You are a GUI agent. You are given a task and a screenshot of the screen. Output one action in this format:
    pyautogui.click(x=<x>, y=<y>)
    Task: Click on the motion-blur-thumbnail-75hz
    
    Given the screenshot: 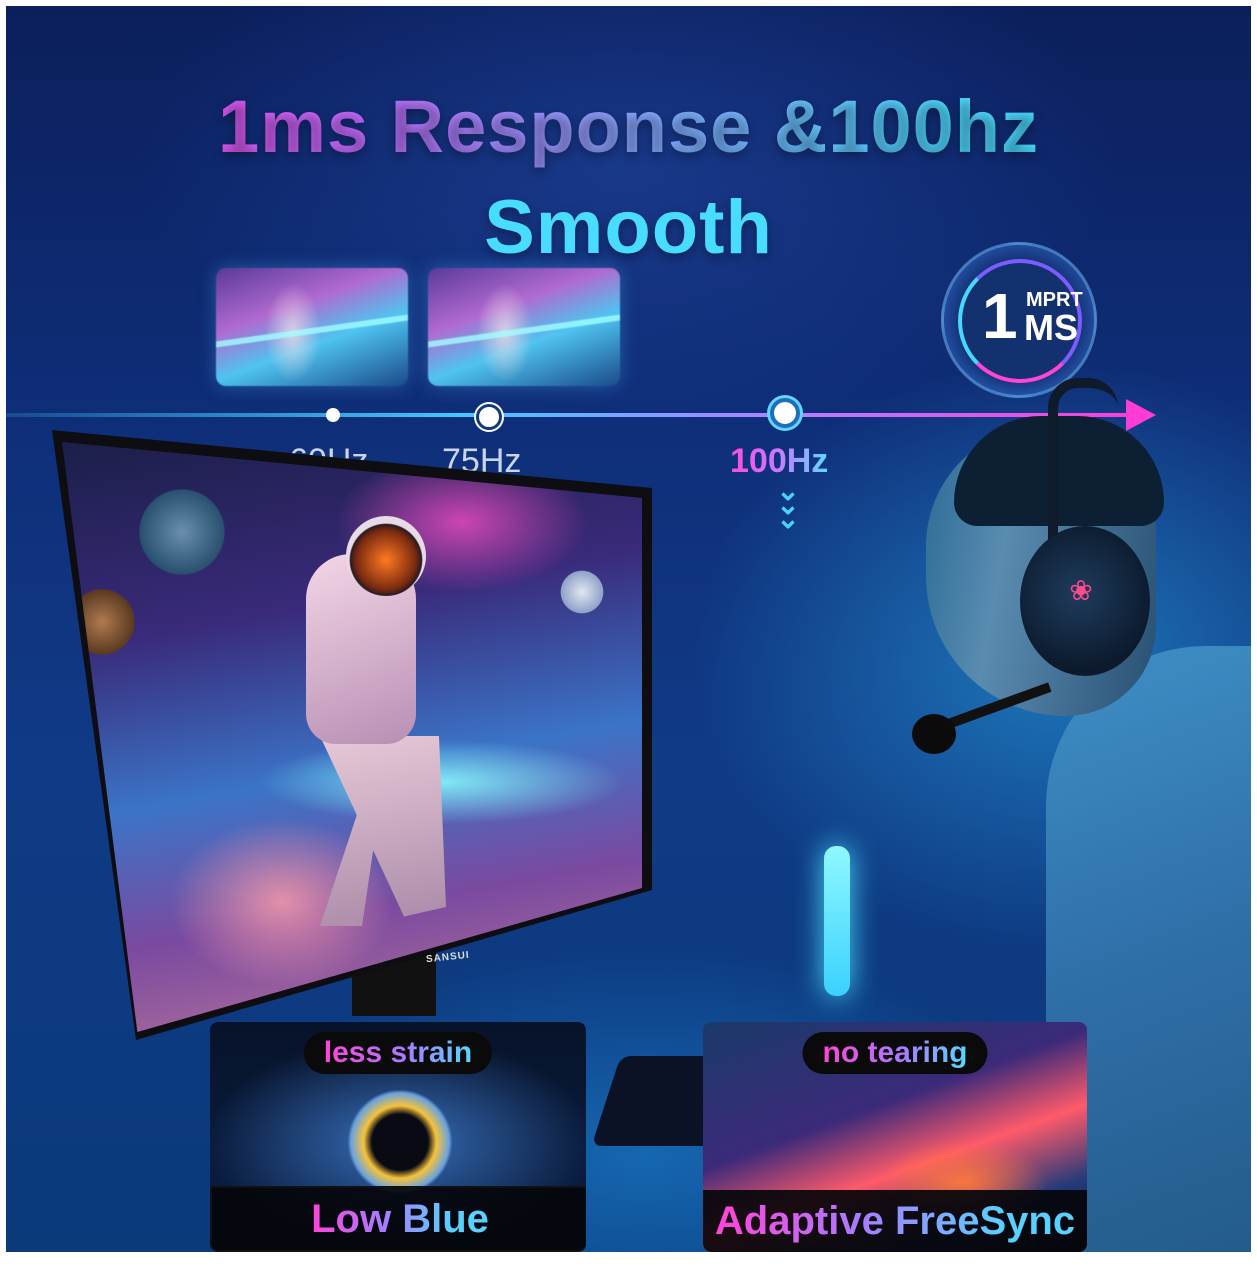 What is the action you would take?
    pyautogui.click(x=524, y=327)
    